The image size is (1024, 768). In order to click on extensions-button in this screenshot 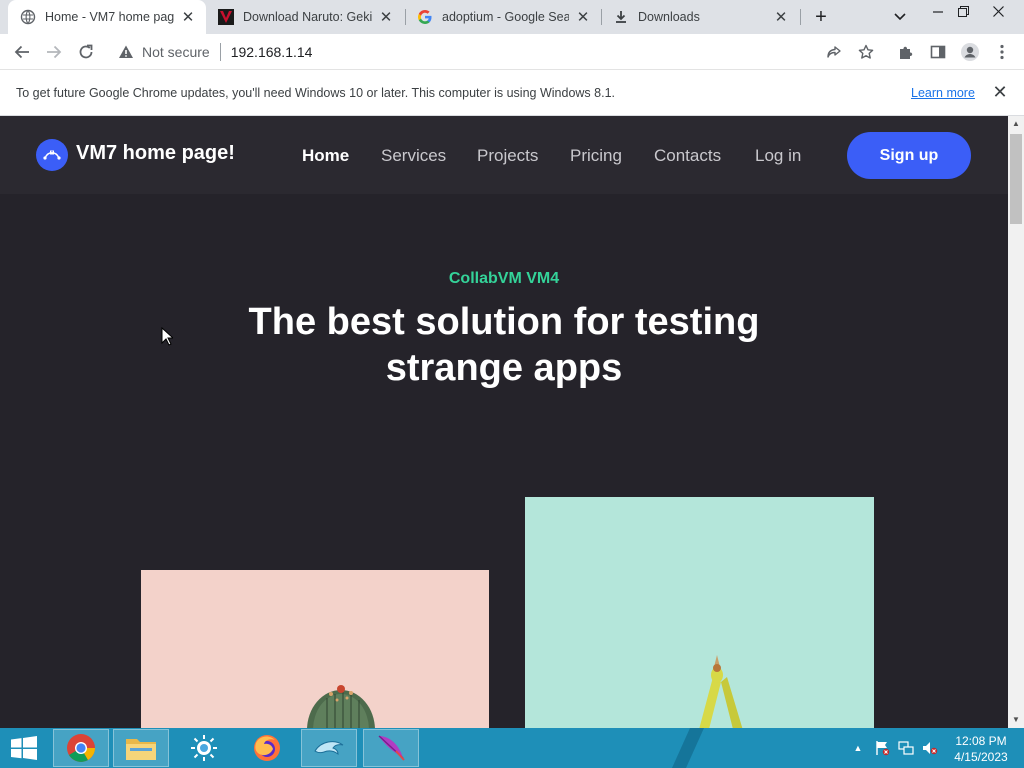, I will do `click(906, 52)`.